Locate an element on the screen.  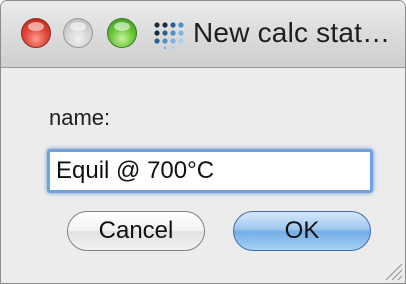
cancel-button: Cancel is located at coordinates (136, 231).